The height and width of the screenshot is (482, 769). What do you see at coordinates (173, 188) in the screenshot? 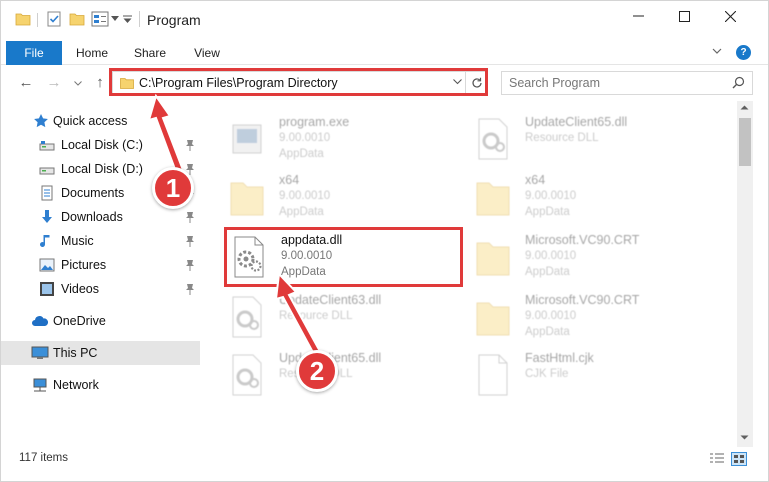
I see `step-1-badge: 1` at bounding box center [173, 188].